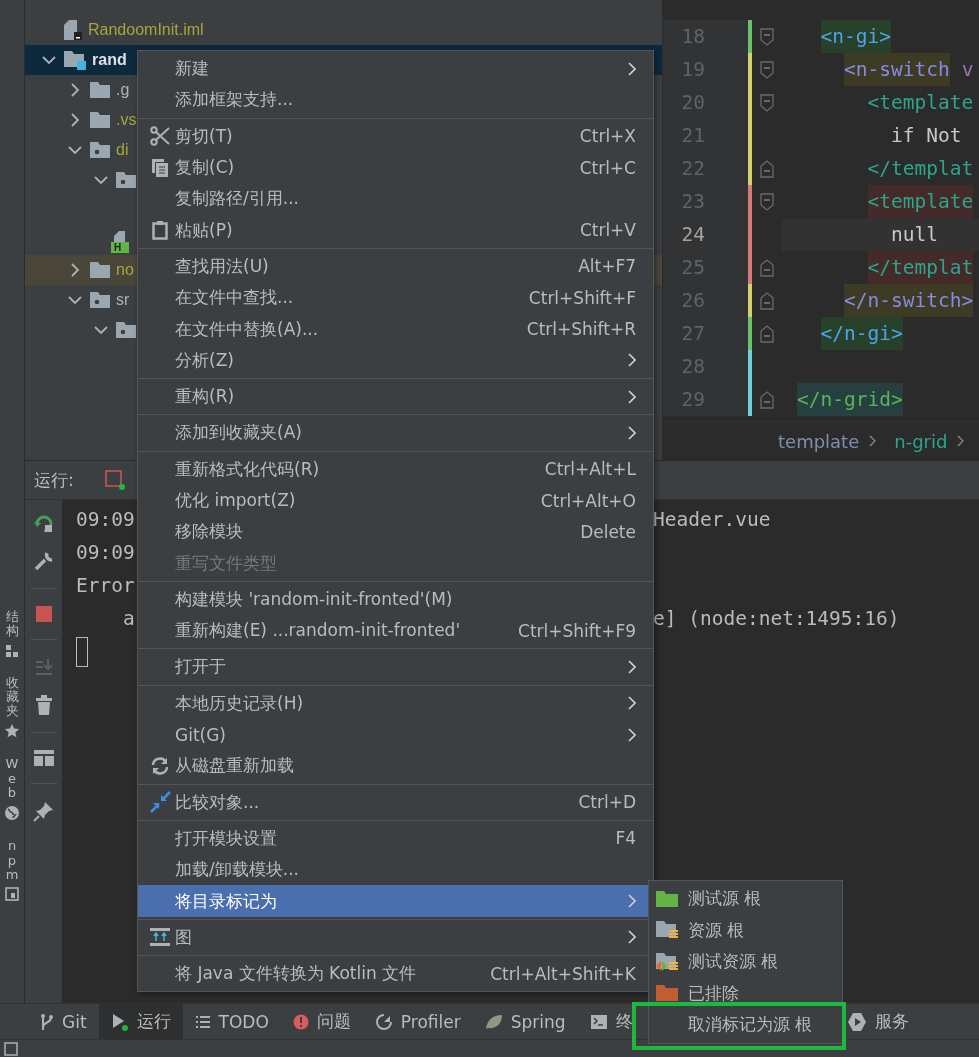 This screenshot has height=1057, width=979. What do you see at coordinates (581, 329) in the screenshot?
I see `shortcut-label: Ctrl+Shift+R` at bounding box center [581, 329].